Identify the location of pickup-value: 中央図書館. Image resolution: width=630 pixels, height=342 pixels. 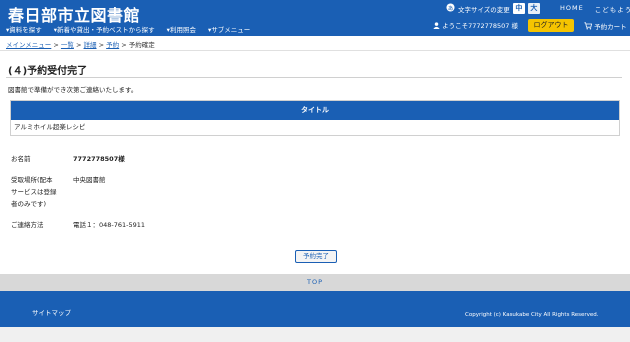
(89, 180).